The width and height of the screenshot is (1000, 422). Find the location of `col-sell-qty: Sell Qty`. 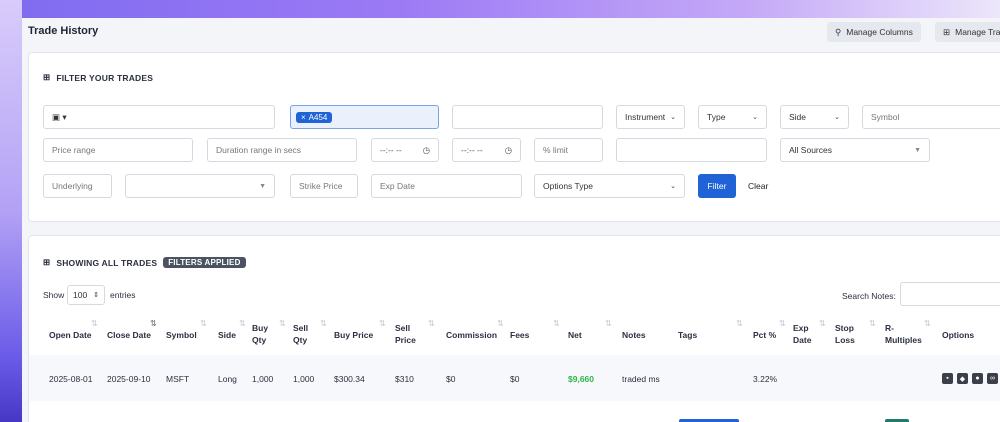

col-sell-qty: Sell Qty is located at coordinates (305, 334).